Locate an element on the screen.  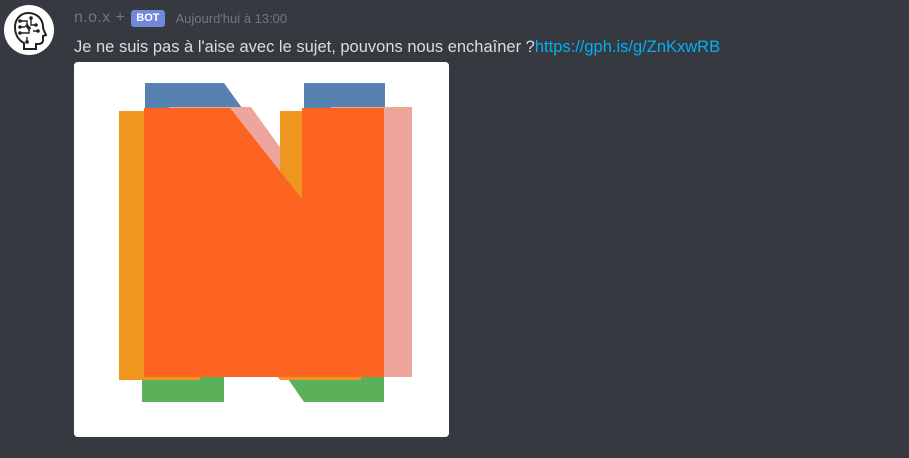
bot-badge: BOT is located at coordinates (148, 18).